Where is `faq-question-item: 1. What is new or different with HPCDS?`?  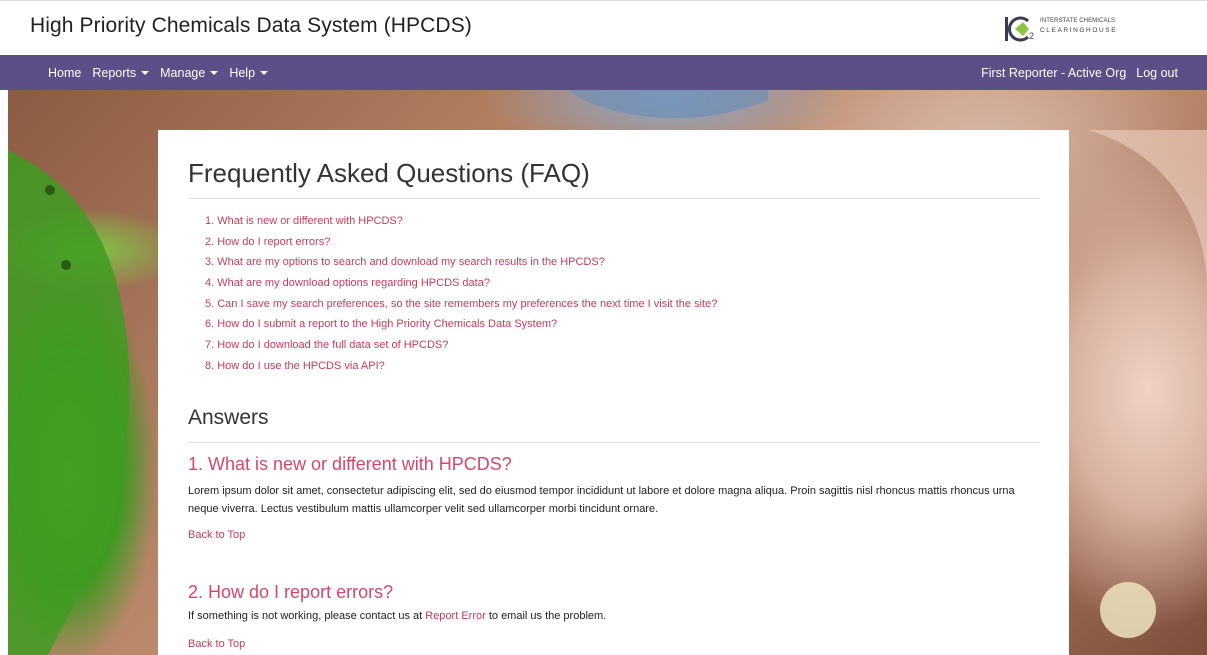 faq-question-item: 1. What is new or different with HPCDS? is located at coordinates (461, 221).